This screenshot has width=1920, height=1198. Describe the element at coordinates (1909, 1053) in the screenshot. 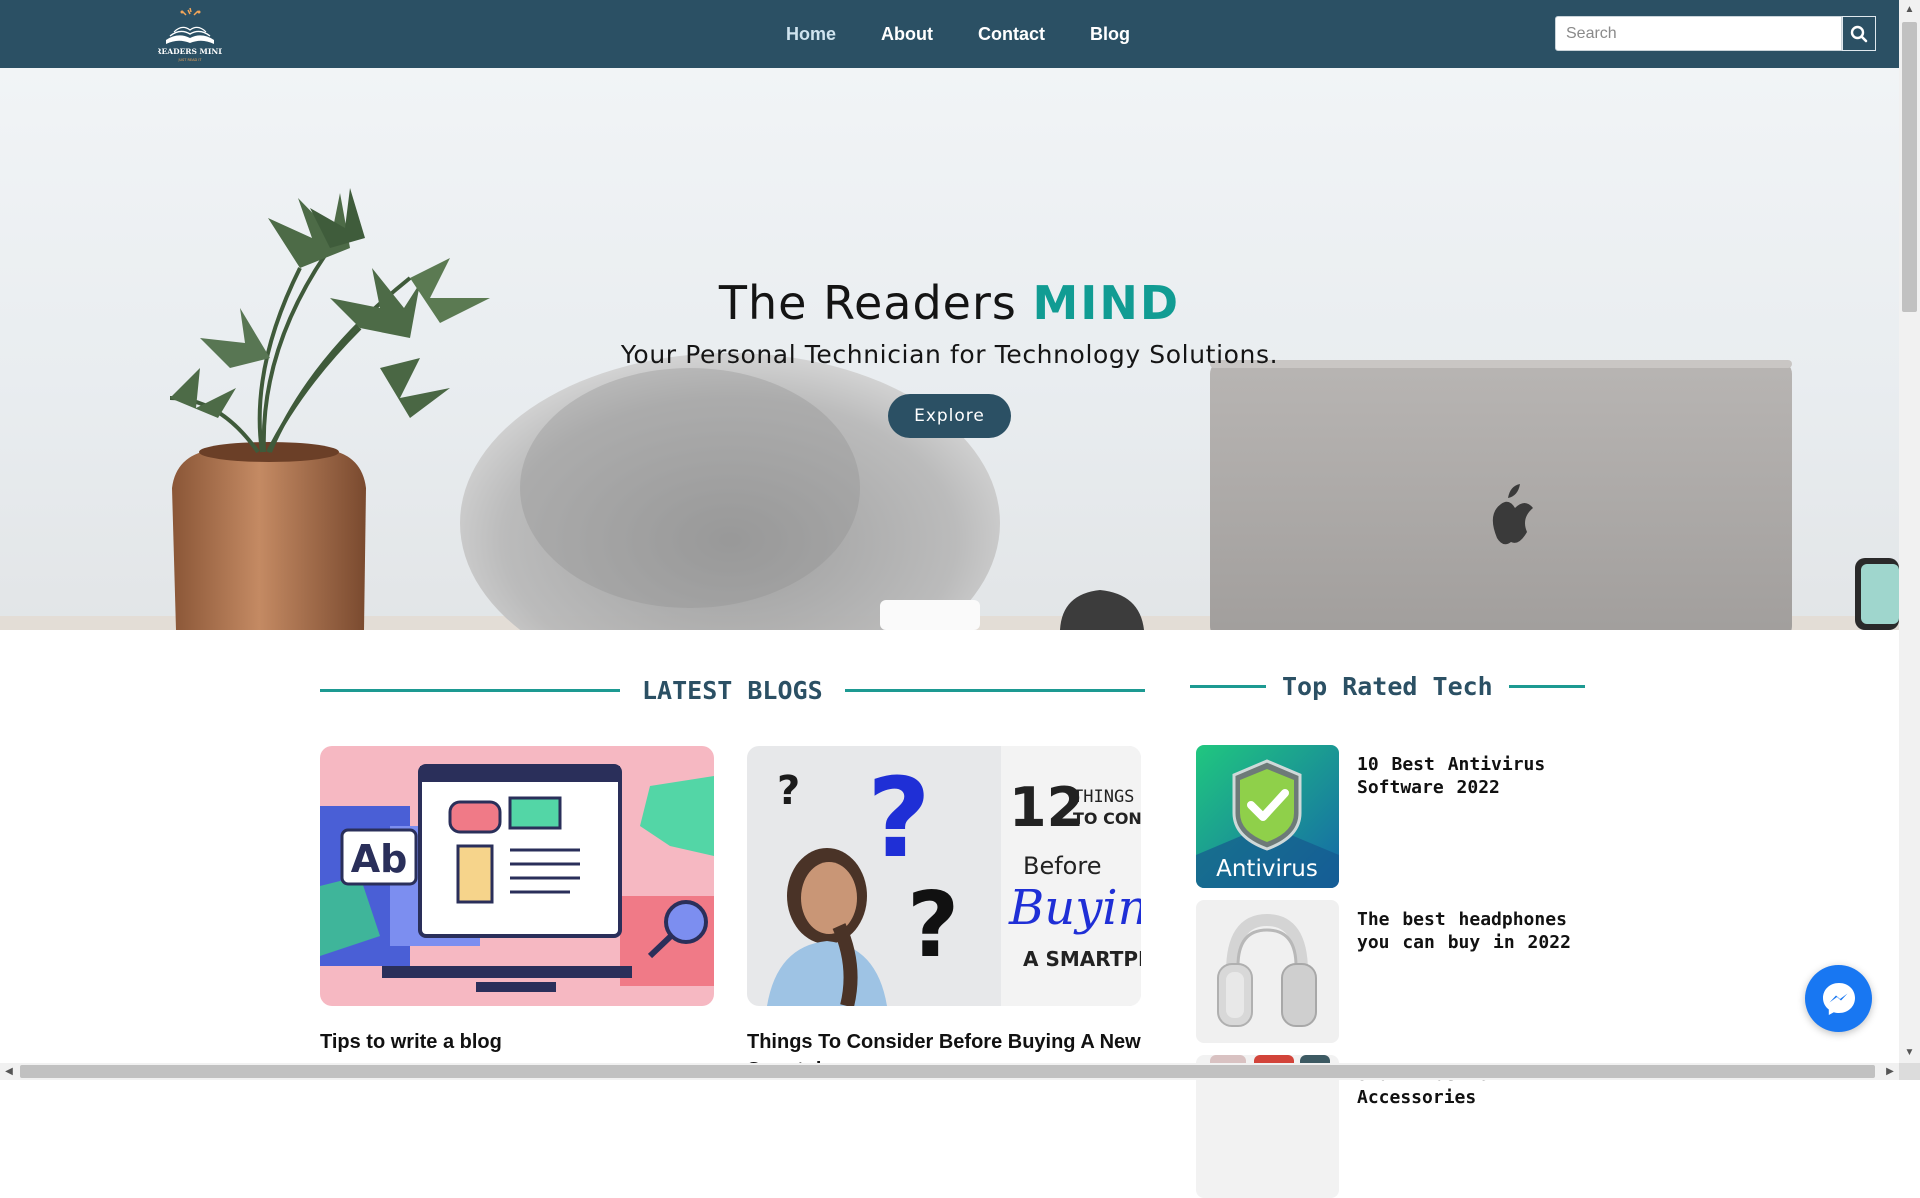

I see `scroll-down-arrow-icon: ▼` at that location.